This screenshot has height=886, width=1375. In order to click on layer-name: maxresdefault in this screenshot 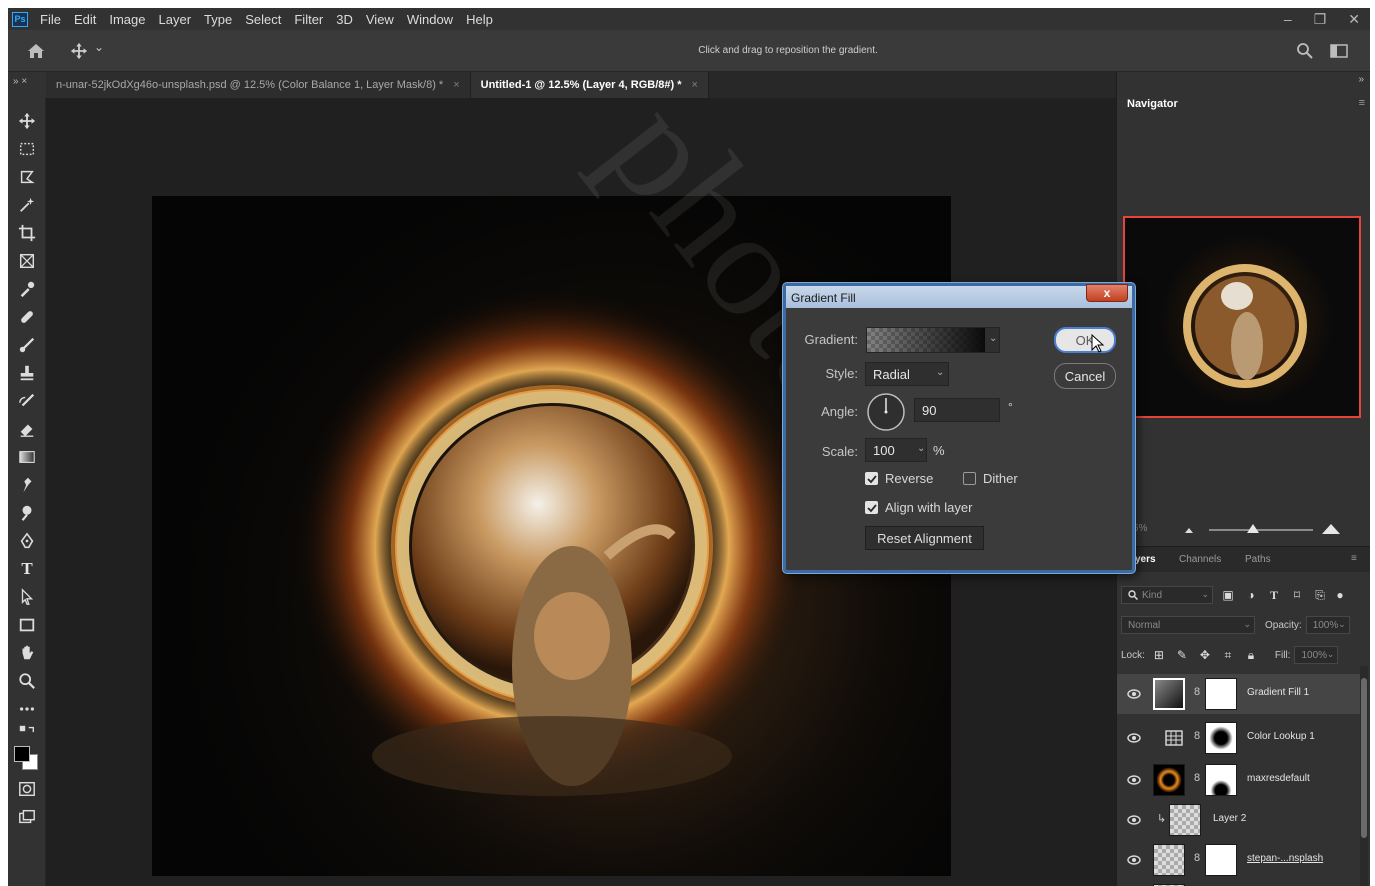, I will do `click(1278, 778)`.